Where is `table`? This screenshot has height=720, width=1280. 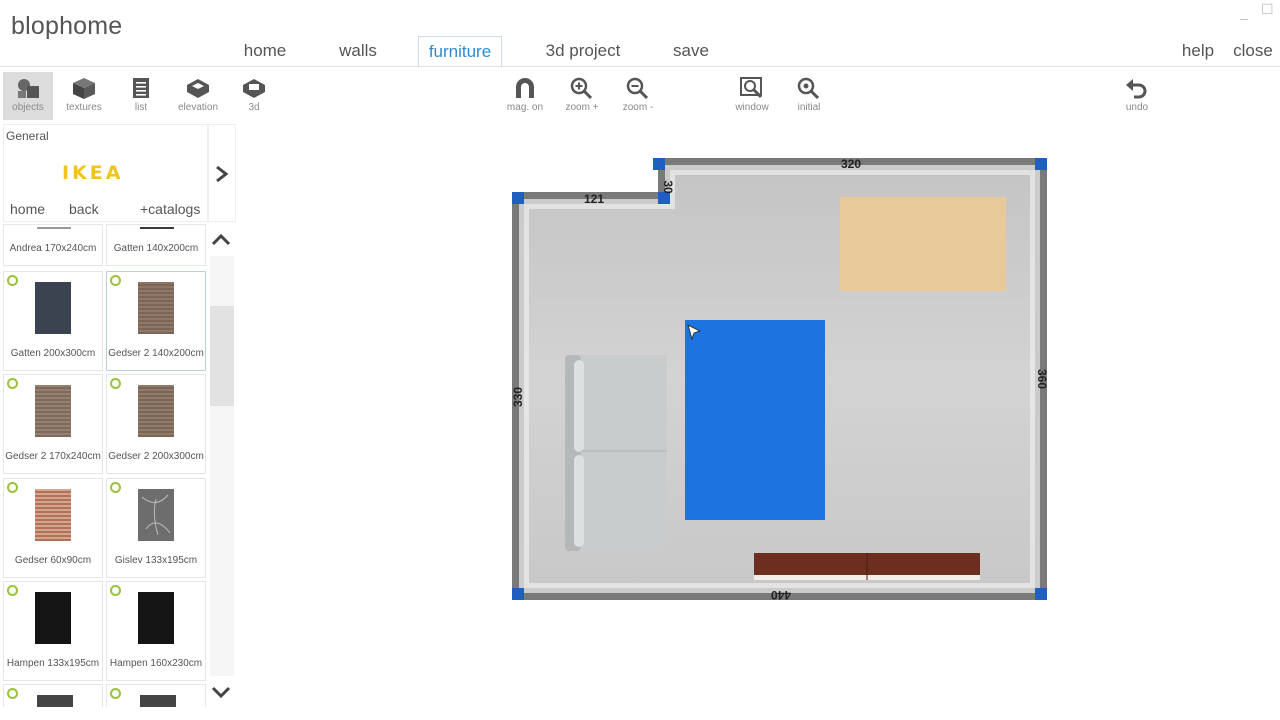
table is located at coordinates (923, 244).